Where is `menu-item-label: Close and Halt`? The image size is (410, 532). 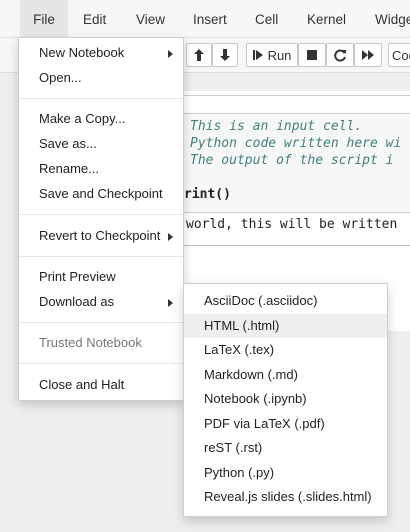
menu-item-label: Close and Halt is located at coordinates (82, 384).